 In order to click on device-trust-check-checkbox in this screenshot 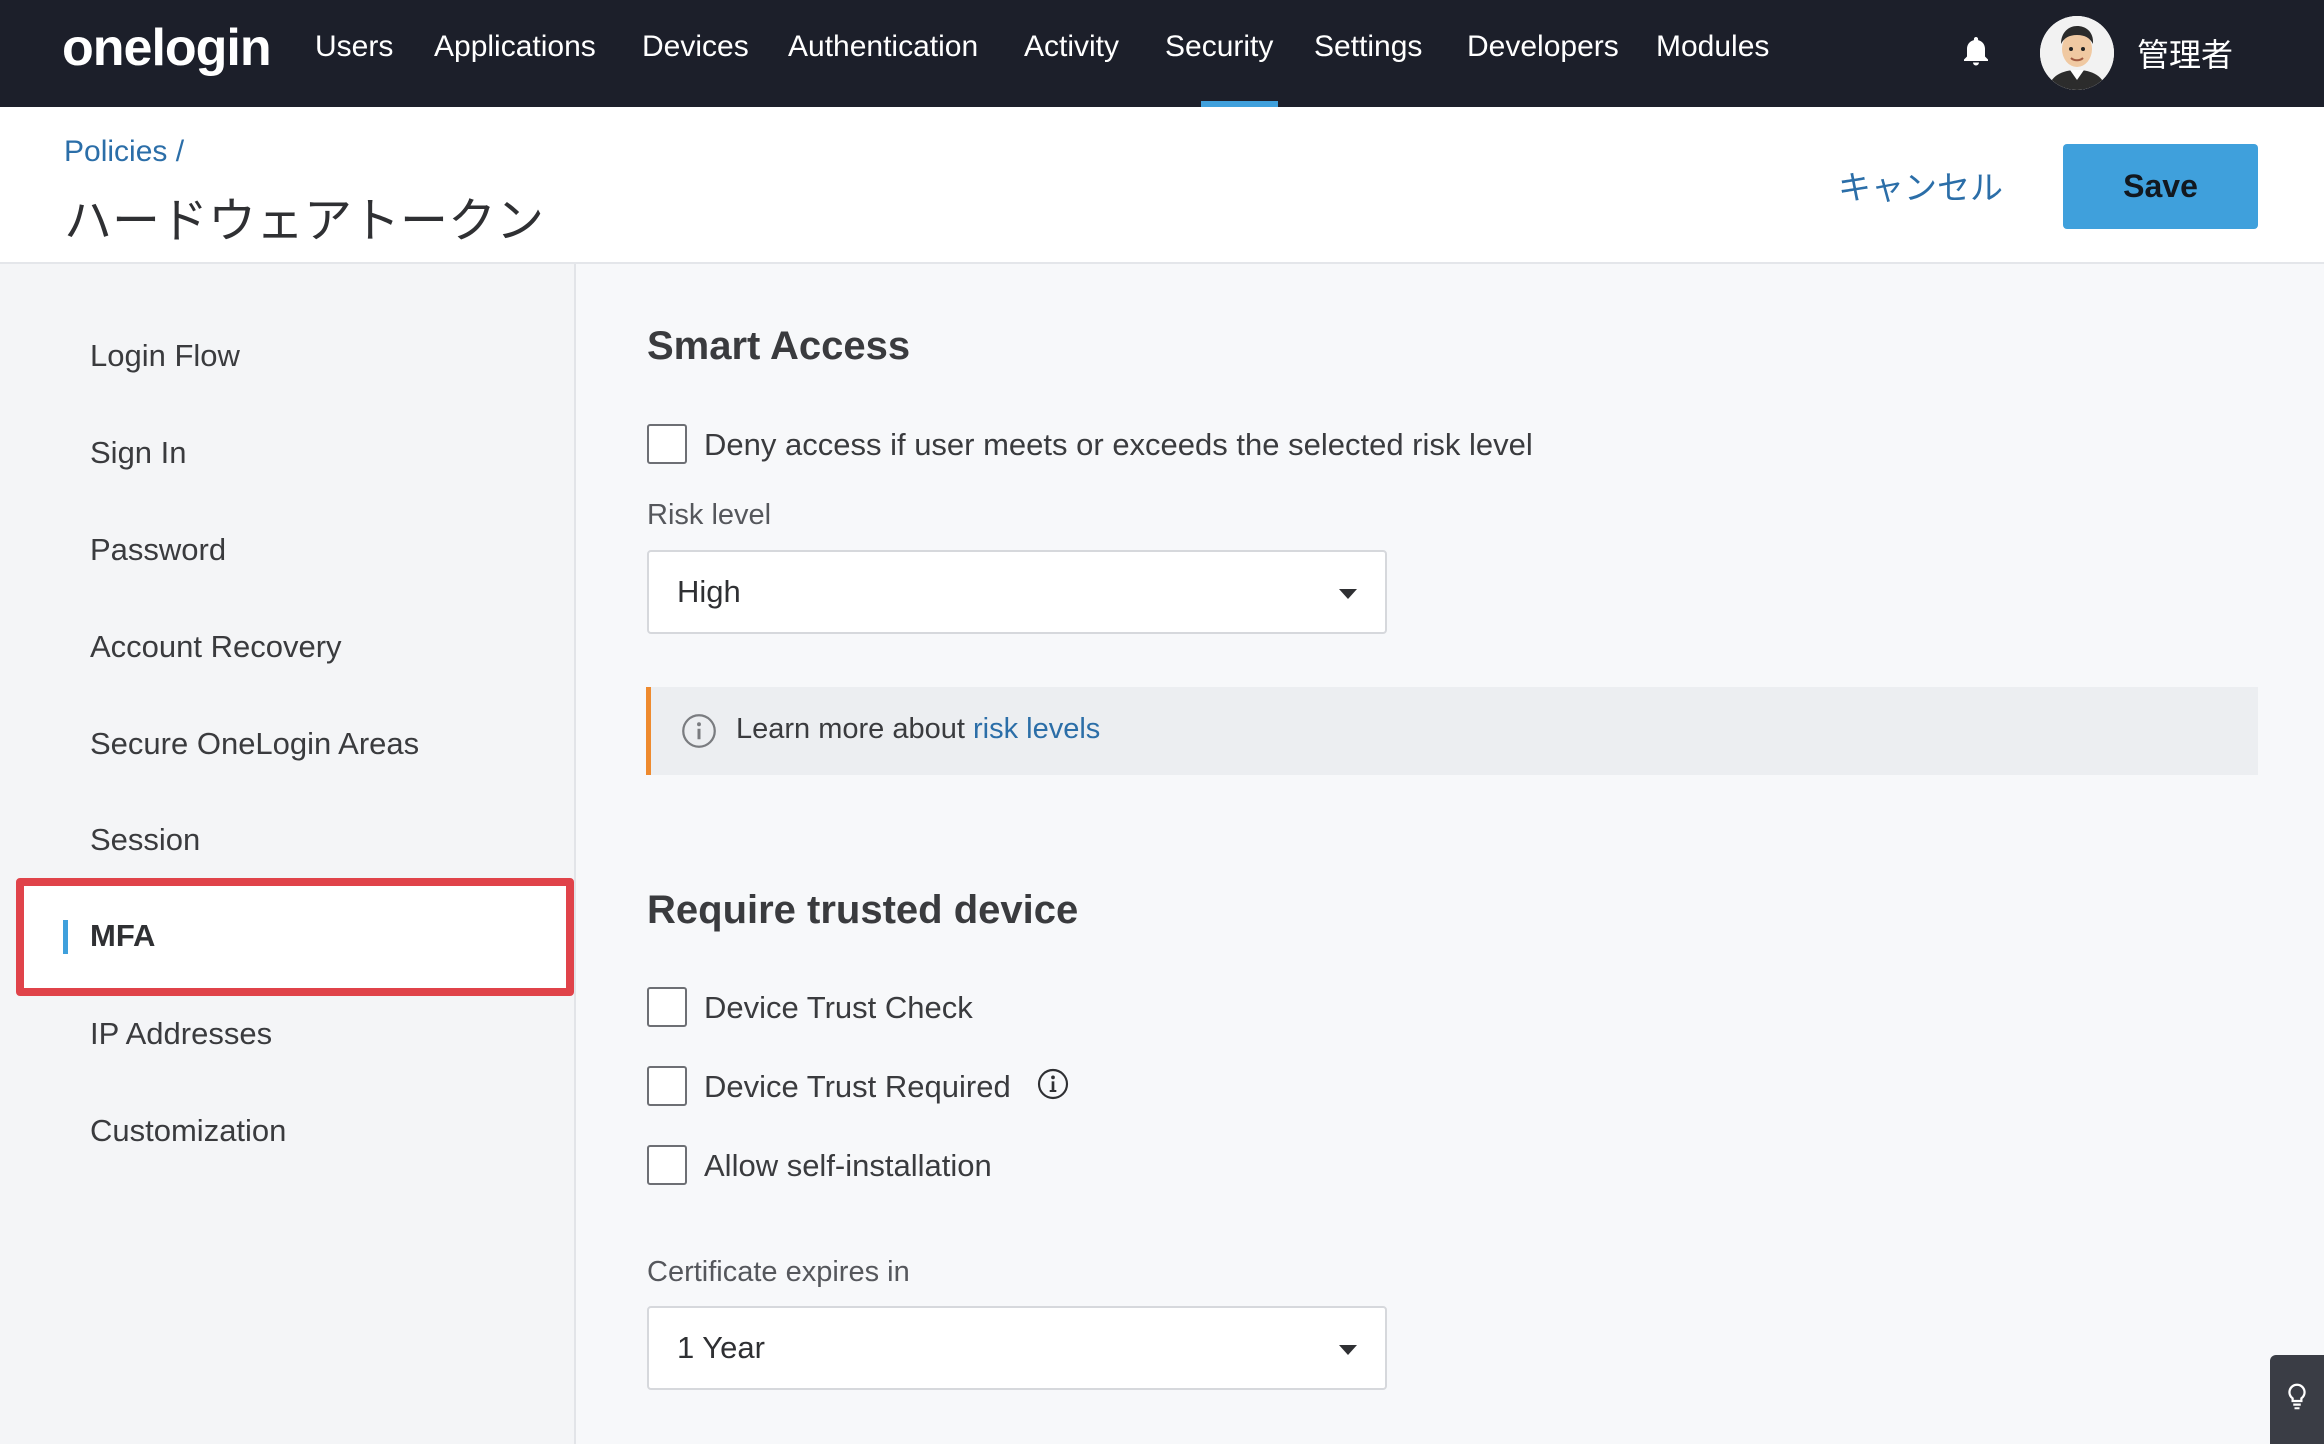, I will do `click(667, 1007)`.